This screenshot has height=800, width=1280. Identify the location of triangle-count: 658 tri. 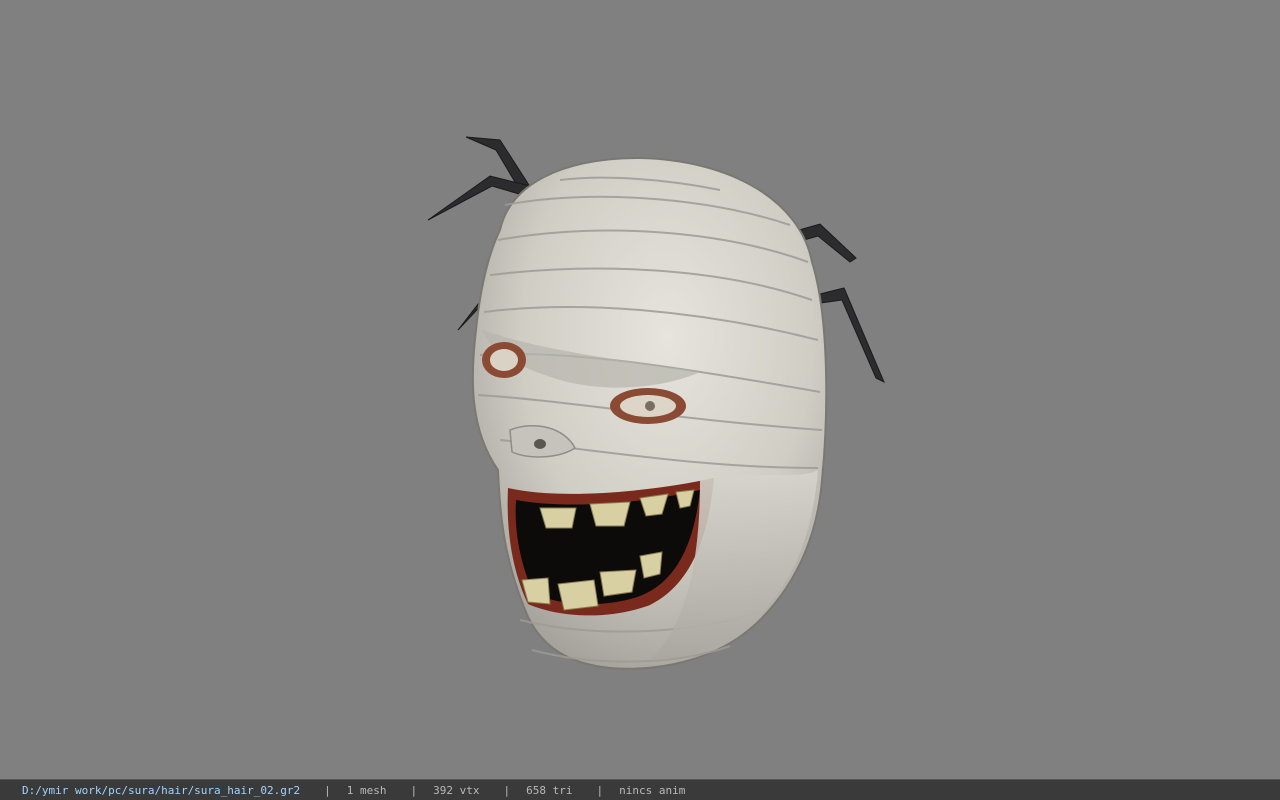
(549, 790).